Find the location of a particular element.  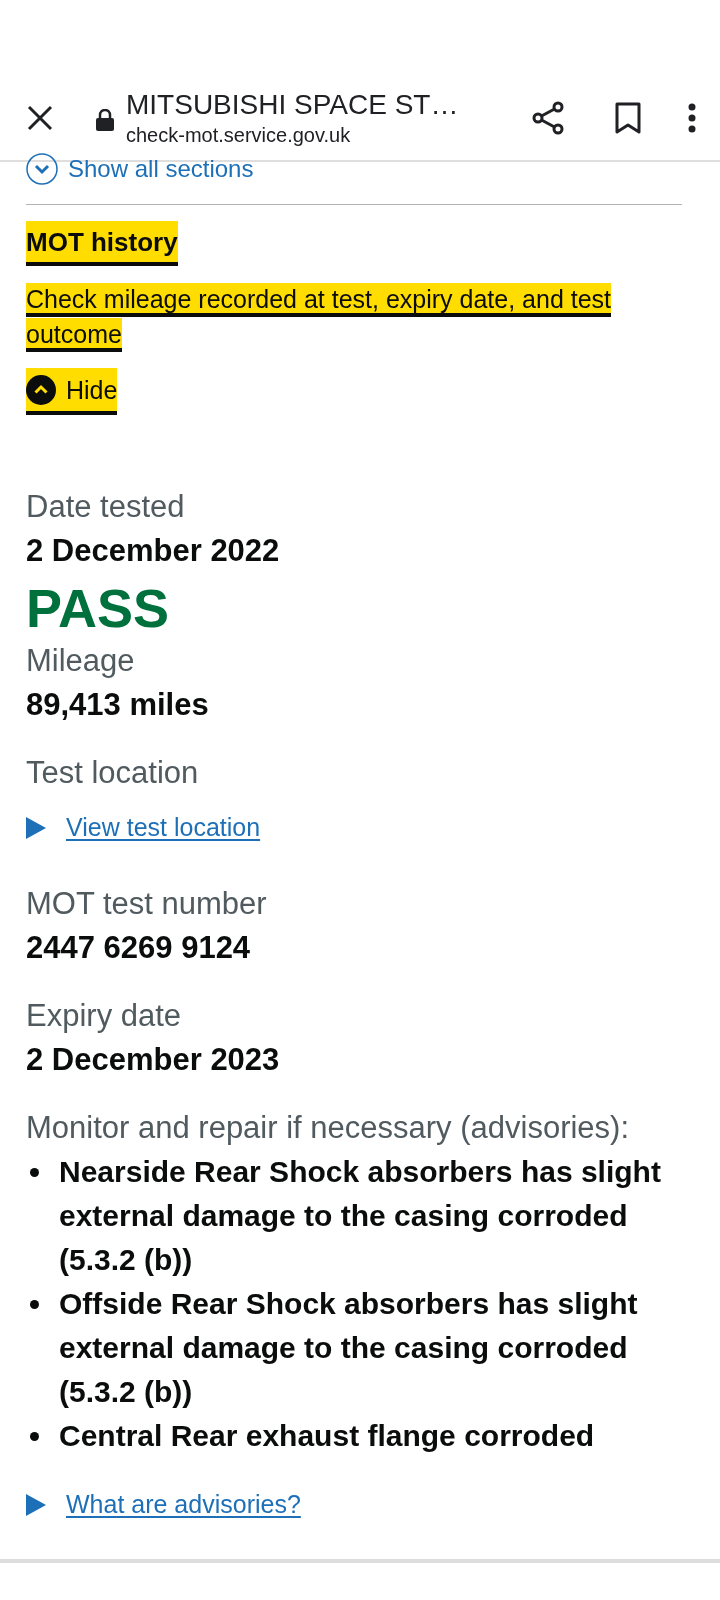

more-icon is located at coordinates (692, 118).